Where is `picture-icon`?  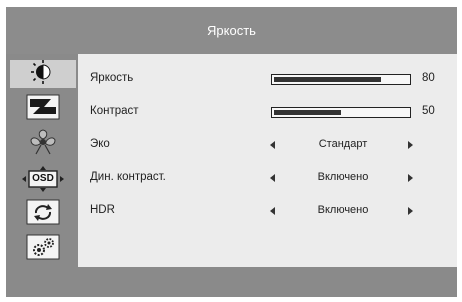
picture-icon is located at coordinates (43, 109).